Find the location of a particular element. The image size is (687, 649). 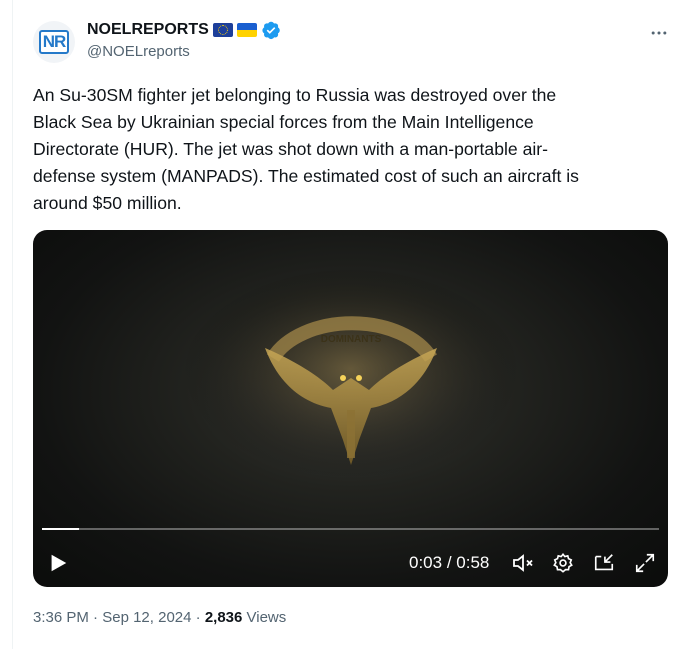

play-button is located at coordinates (58, 563).